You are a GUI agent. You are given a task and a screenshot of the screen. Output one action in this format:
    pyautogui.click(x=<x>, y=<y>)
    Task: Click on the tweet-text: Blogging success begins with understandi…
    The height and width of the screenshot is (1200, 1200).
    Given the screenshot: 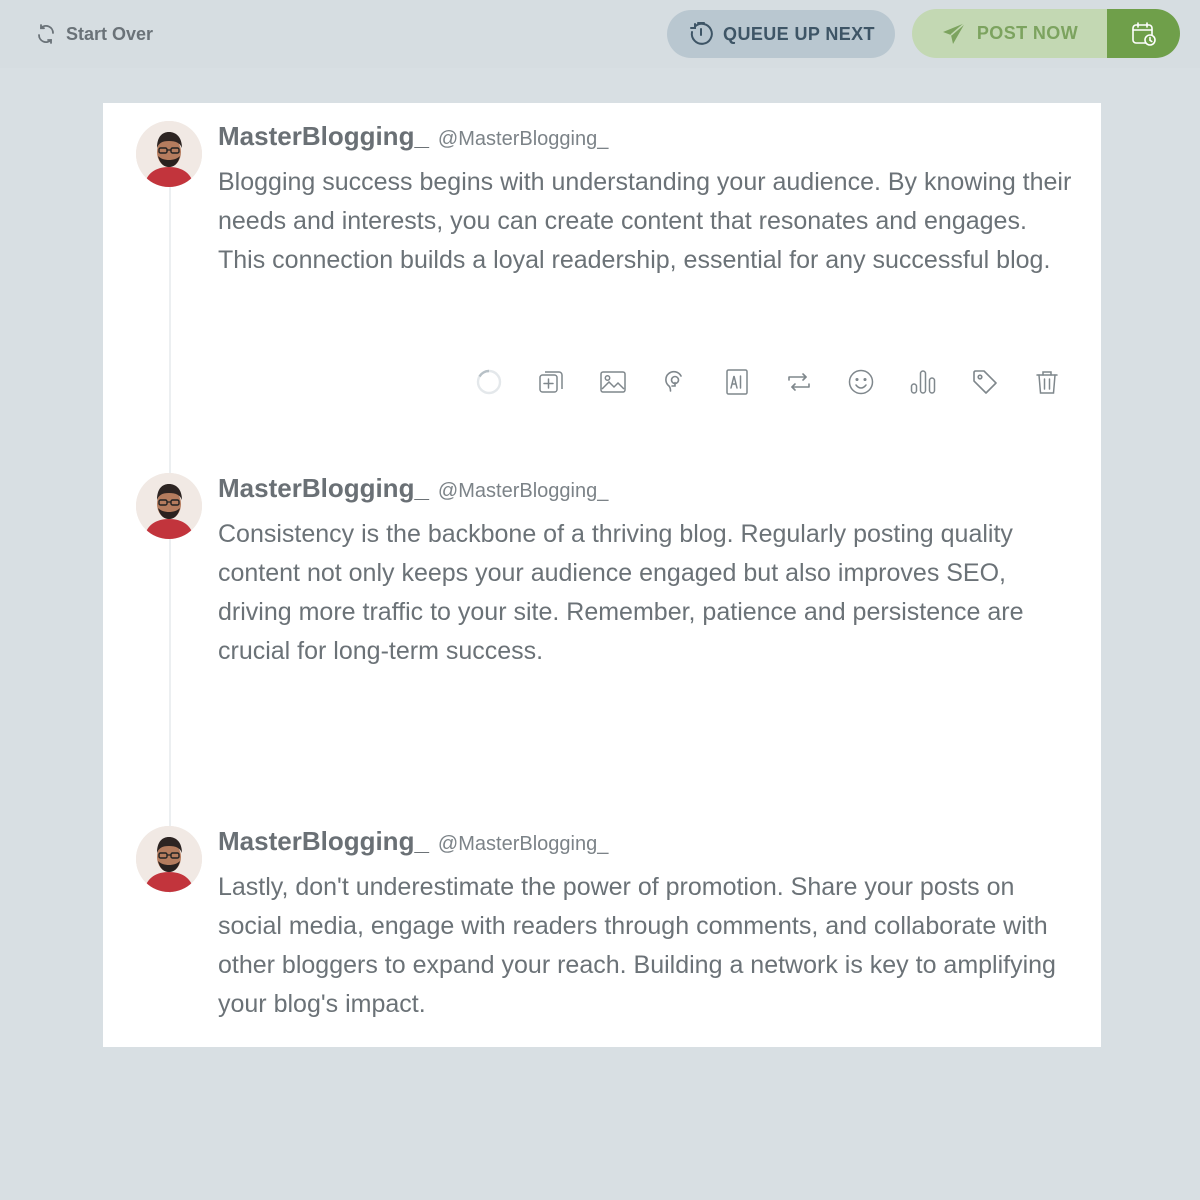 What is the action you would take?
    pyautogui.click(x=648, y=221)
    